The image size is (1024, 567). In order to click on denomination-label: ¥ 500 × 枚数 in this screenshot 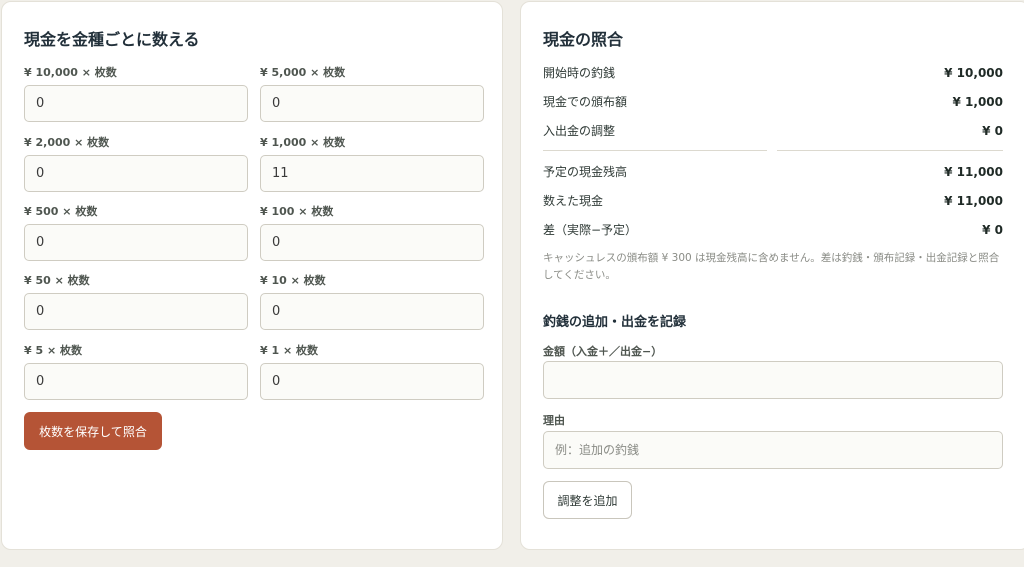, I will do `click(61, 211)`.